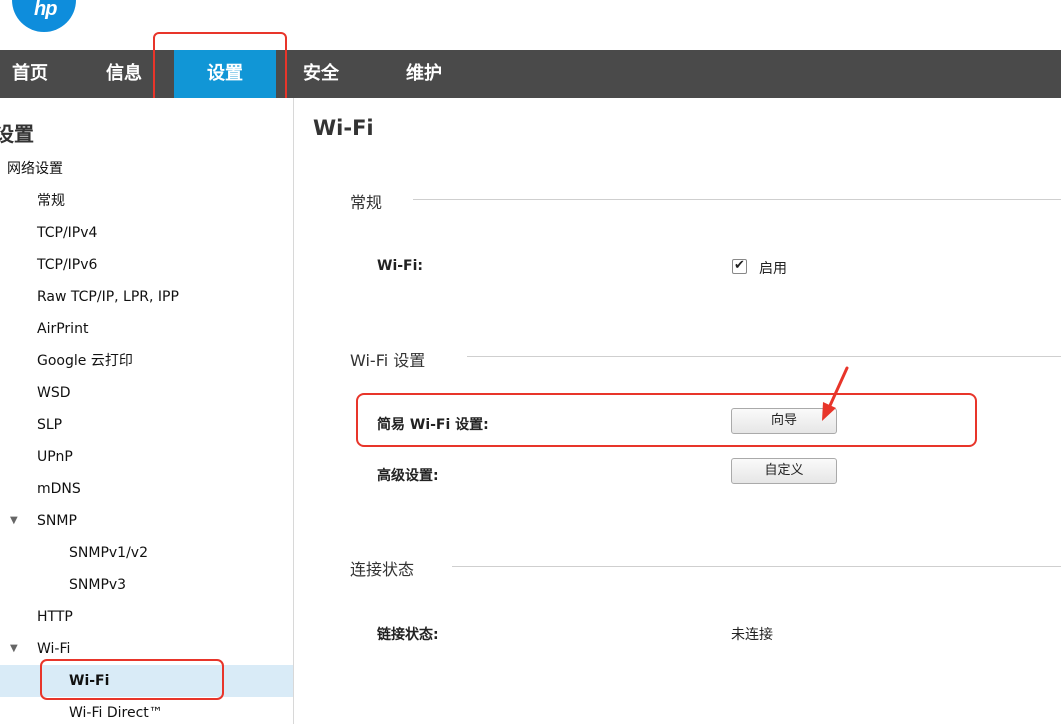 The image size is (1061, 726). I want to click on hp-logo: hp, so click(44, 16).